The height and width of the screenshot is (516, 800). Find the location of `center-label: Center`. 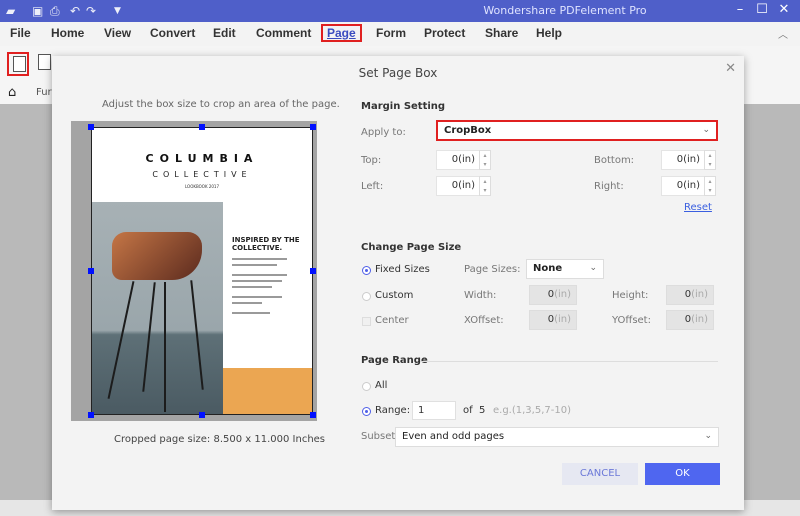

center-label: Center is located at coordinates (392, 320).